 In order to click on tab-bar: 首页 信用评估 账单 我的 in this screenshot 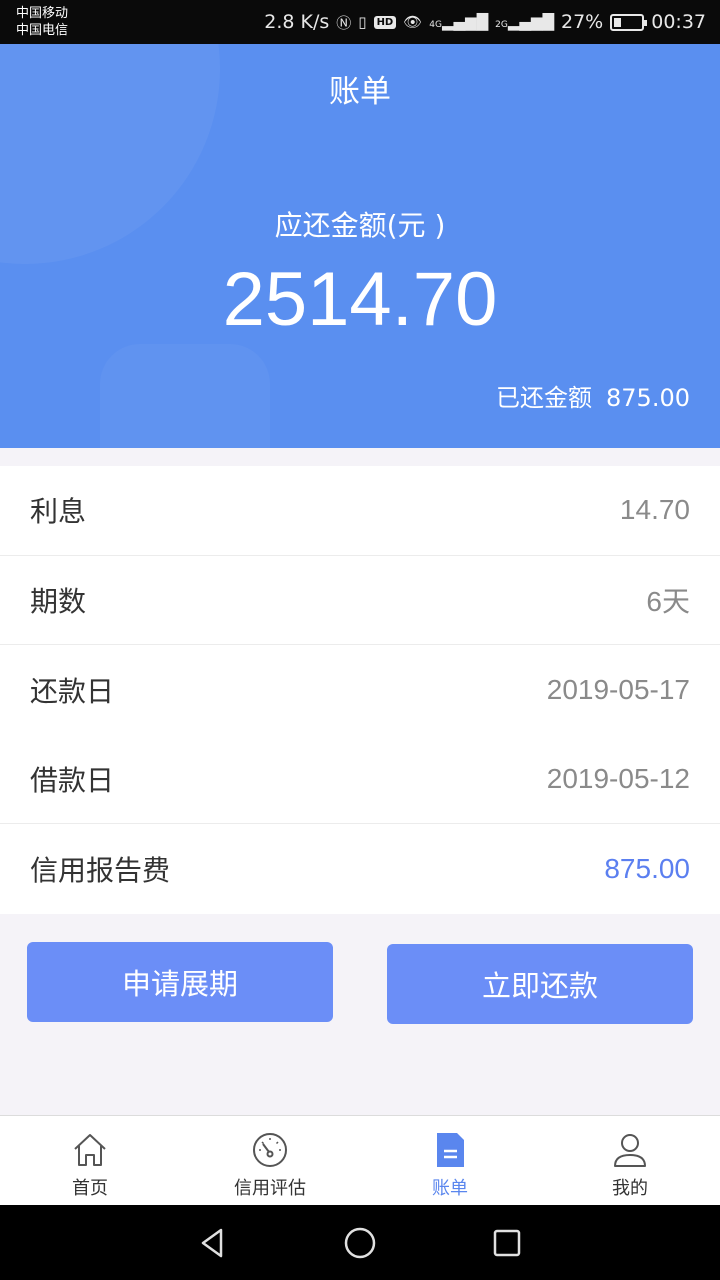, I will do `click(360, 1160)`.